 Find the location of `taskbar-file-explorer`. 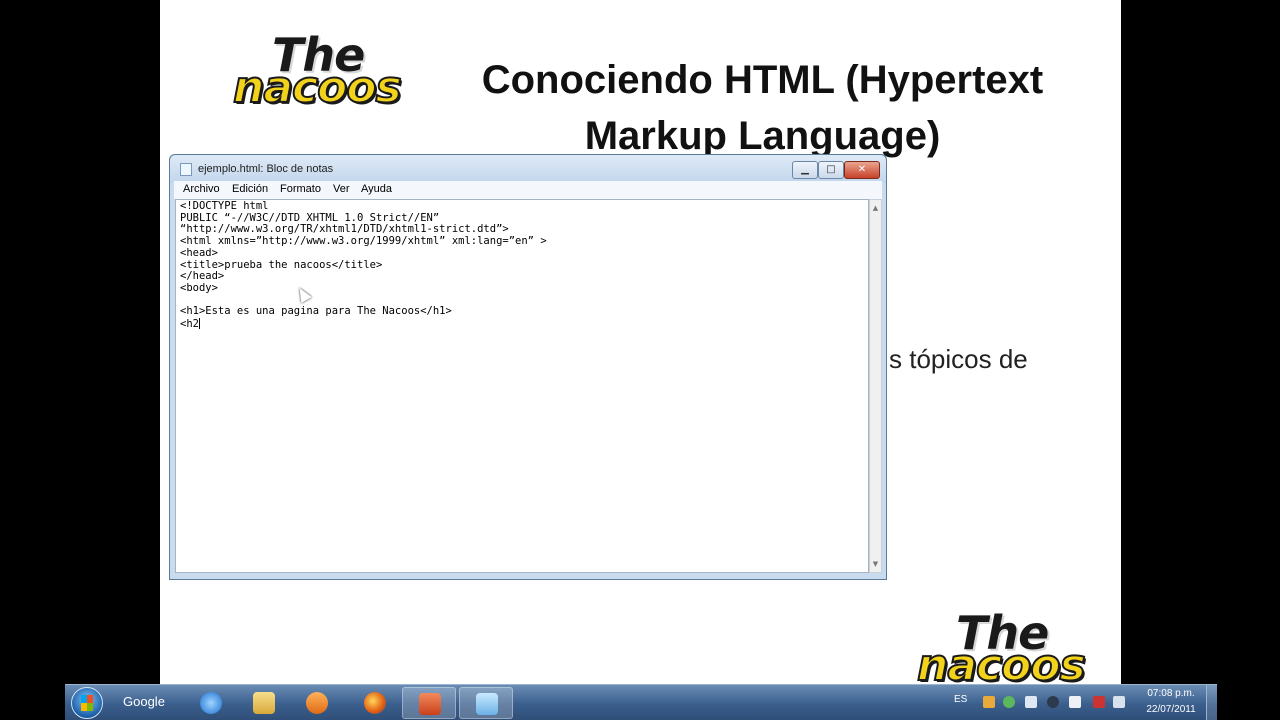

taskbar-file-explorer is located at coordinates (264, 703).